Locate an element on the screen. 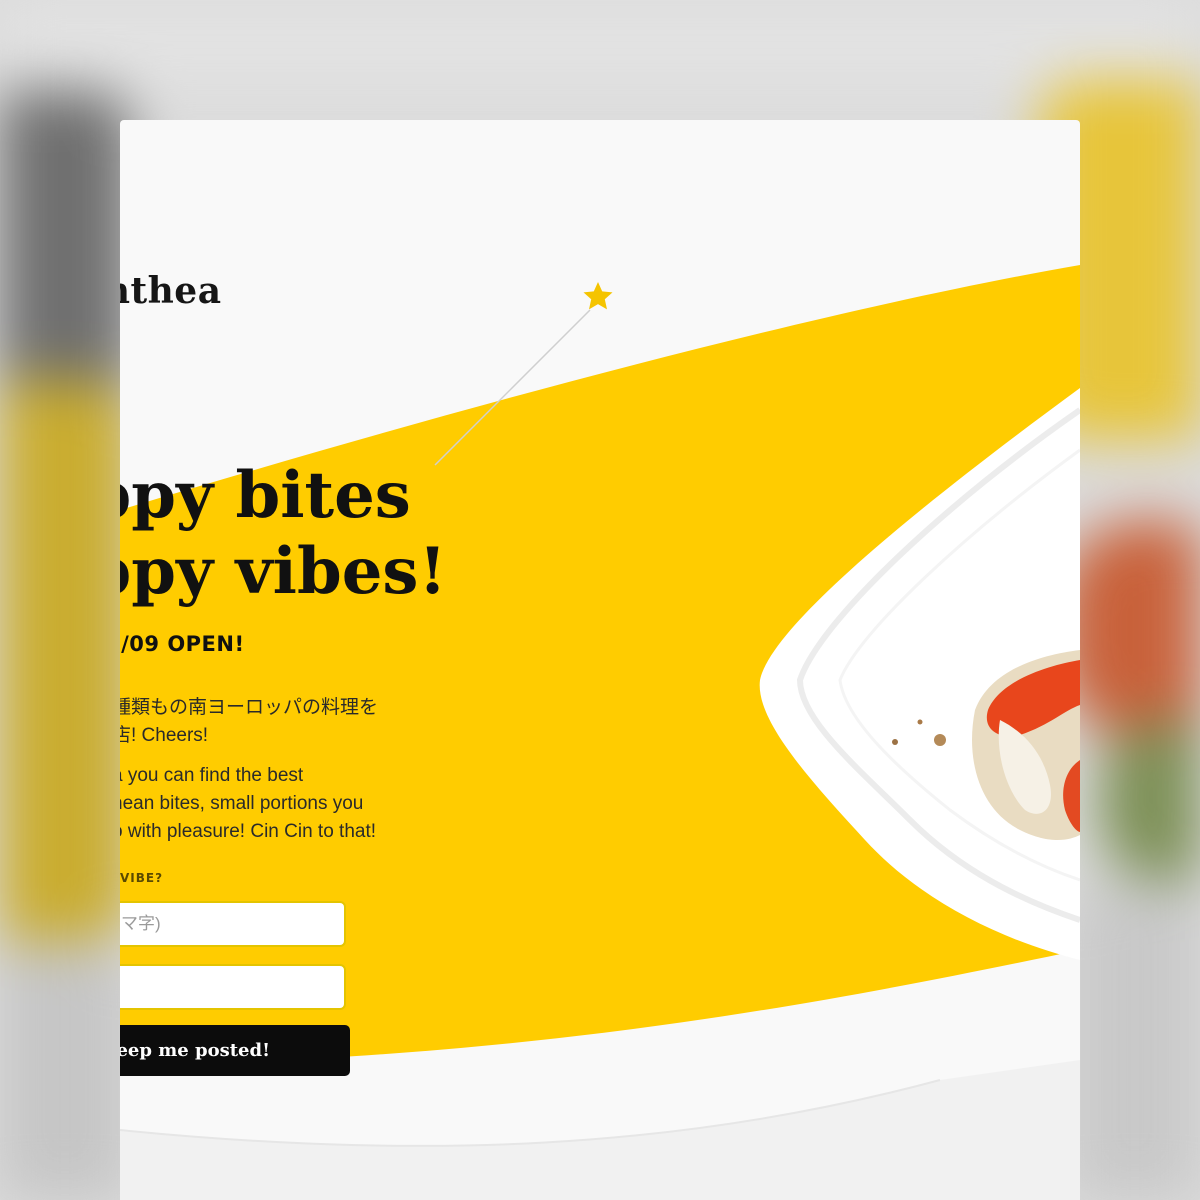 This screenshot has width=1200, height=1200. description-en-line-2: nean bites, small portions you is located at coordinates (242, 803).